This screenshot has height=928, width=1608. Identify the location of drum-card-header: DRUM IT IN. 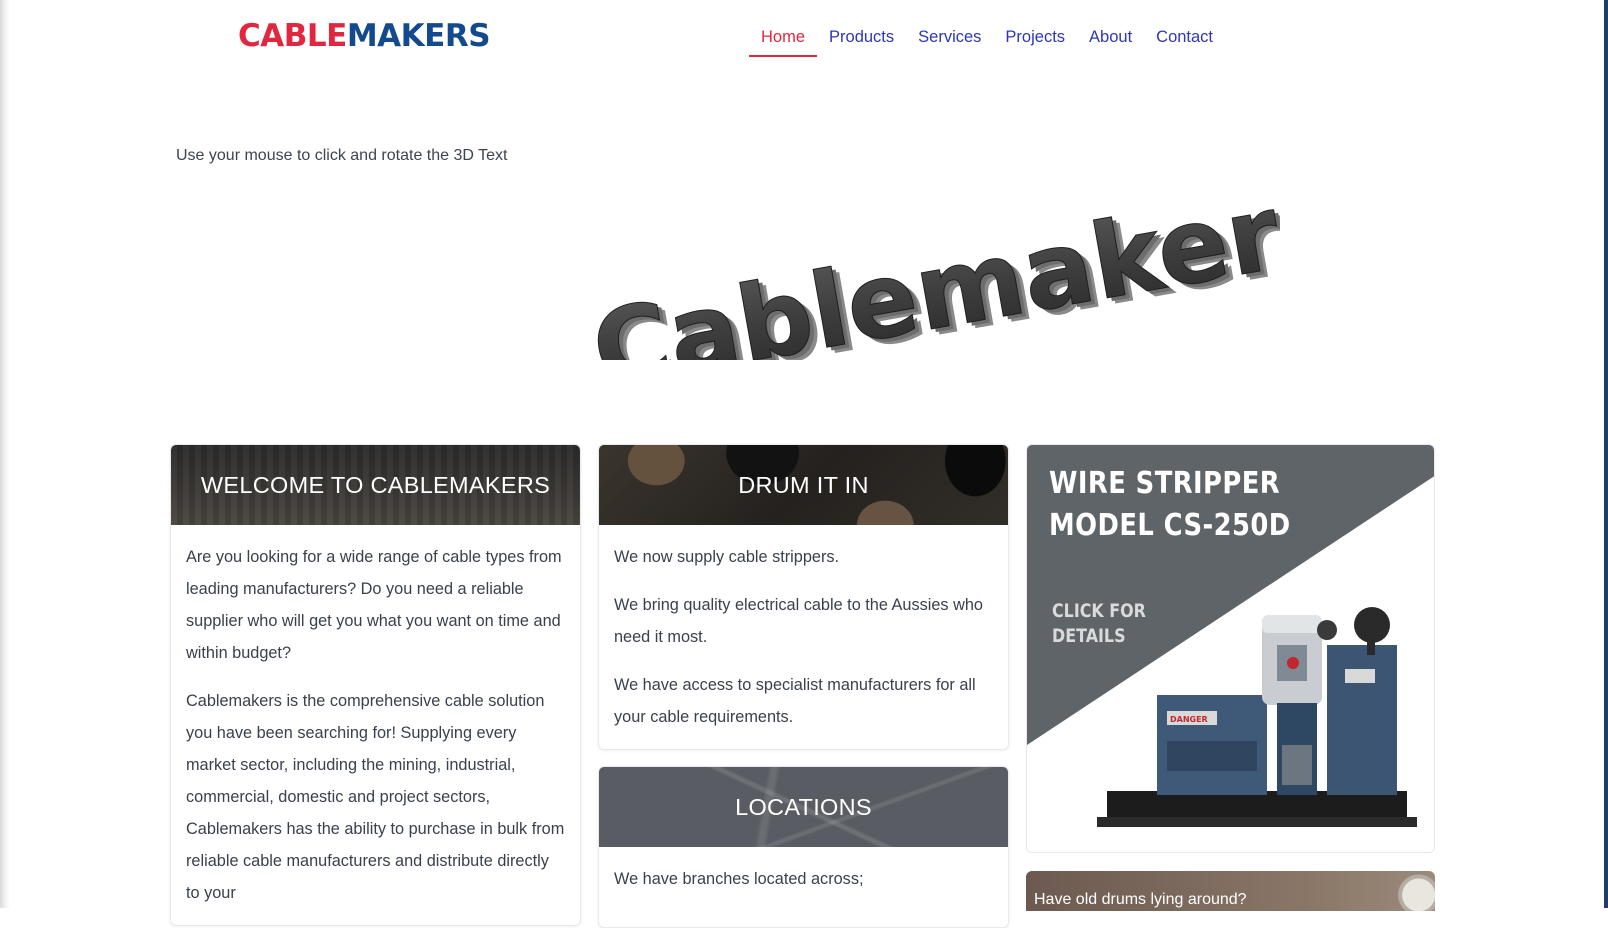
(803, 485).